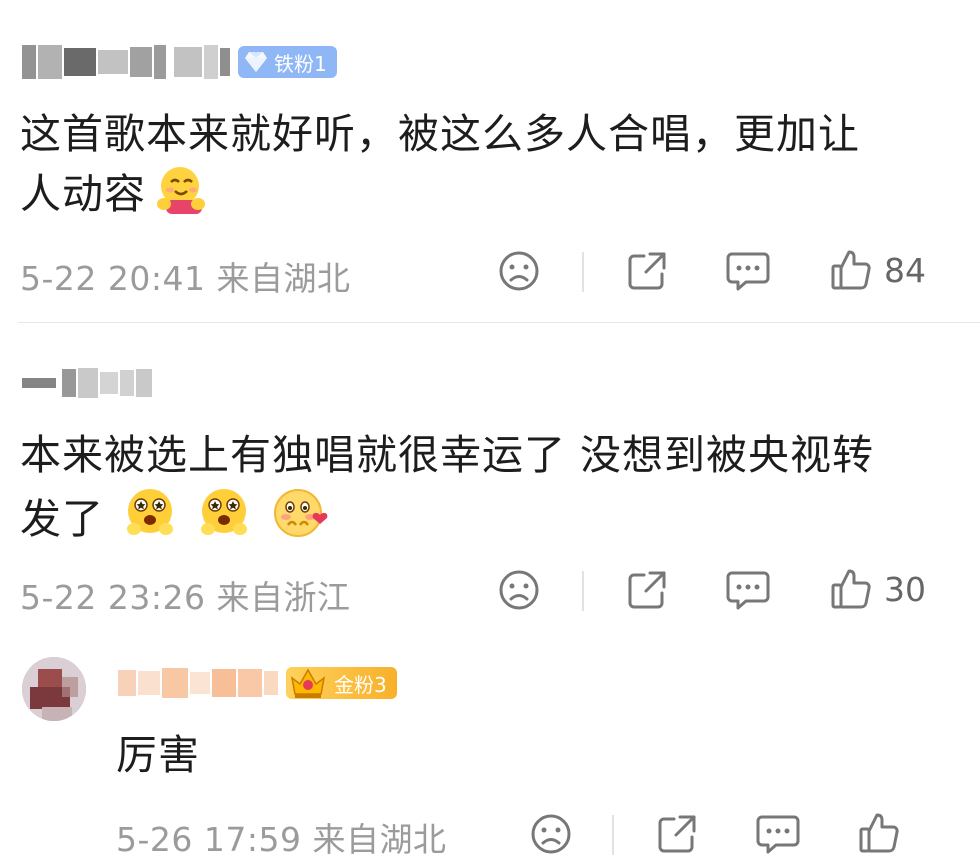  I want to click on fan-badge: 金粉3, so click(341, 683).